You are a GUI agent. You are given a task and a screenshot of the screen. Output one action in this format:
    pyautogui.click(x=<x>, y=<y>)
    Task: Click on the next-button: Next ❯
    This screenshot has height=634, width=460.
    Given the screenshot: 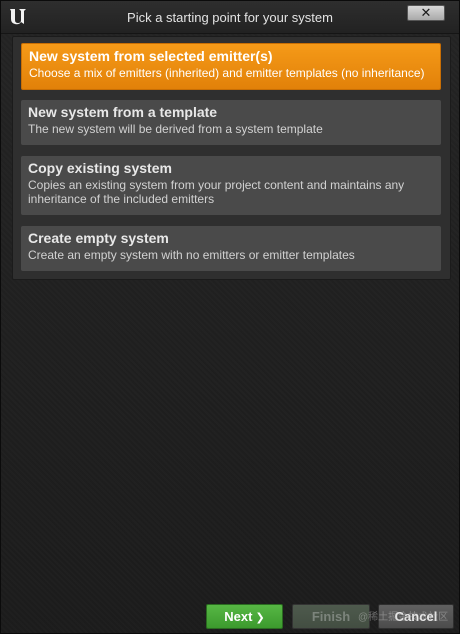 What is the action you would take?
    pyautogui.click(x=244, y=616)
    